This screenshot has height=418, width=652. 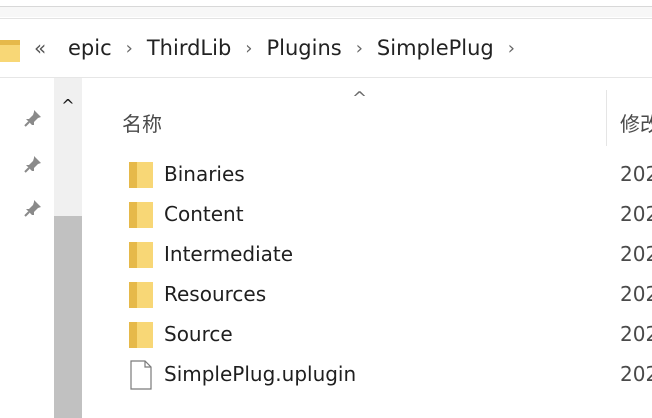 I want to click on scroll-up-button: ^, so click(x=68, y=106).